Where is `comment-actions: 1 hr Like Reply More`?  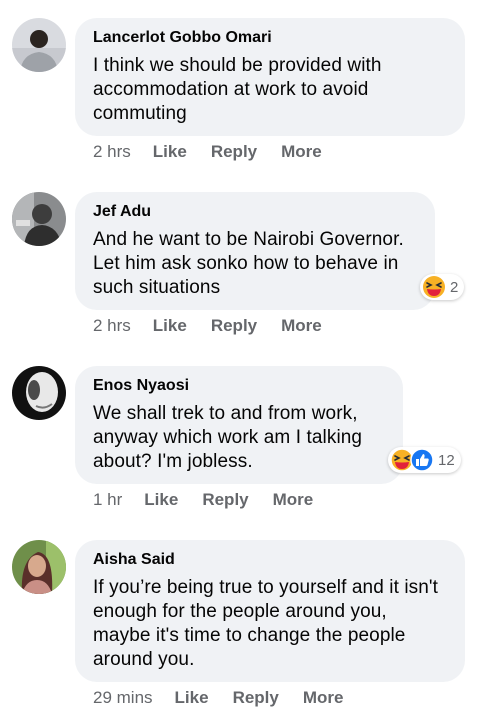
comment-actions: 1 hr Like Reply More is located at coordinates (215, 500).